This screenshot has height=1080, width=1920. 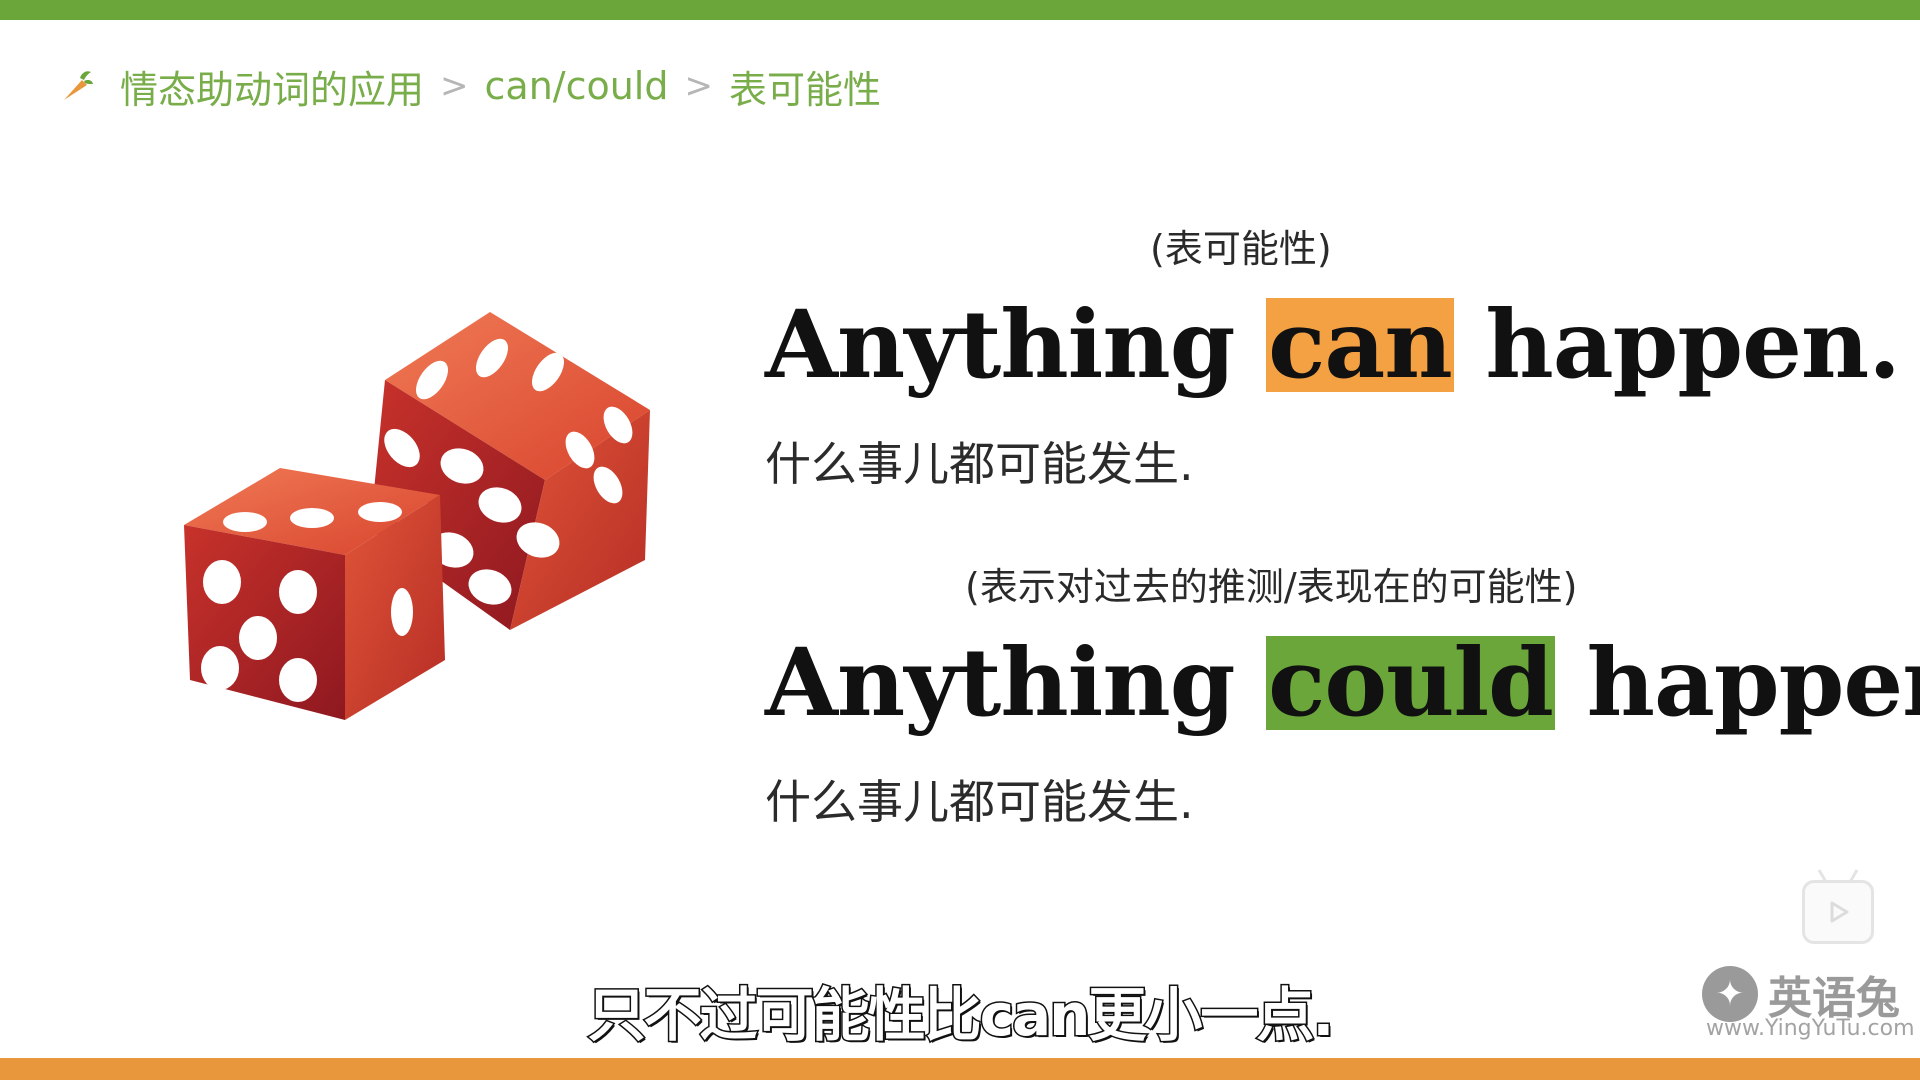 I want to click on dice-illustration, so click(x=417, y=516).